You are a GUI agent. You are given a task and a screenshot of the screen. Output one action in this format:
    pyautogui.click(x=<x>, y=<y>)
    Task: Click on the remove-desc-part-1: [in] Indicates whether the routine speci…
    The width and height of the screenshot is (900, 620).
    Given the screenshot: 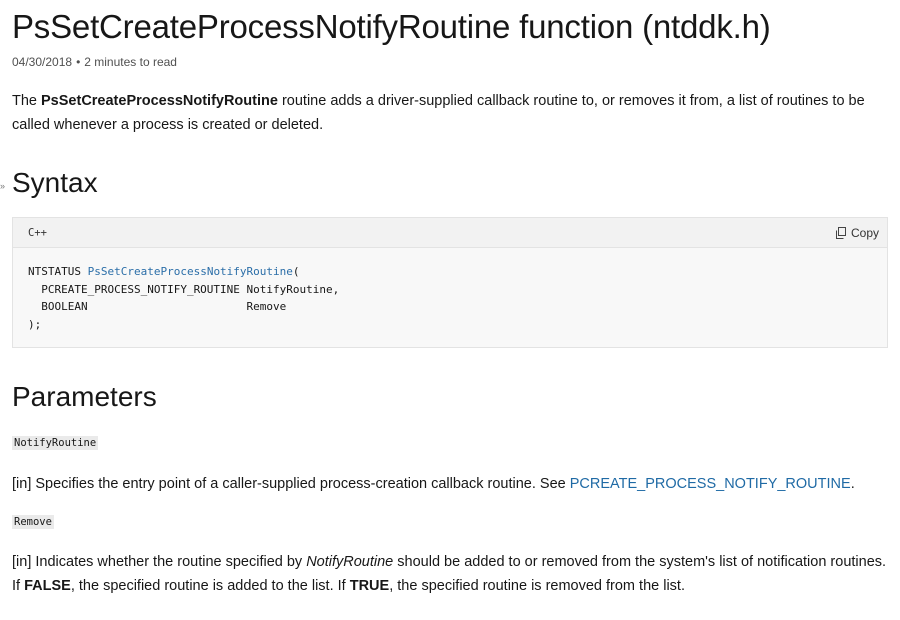 What is the action you would take?
    pyautogui.click(x=159, y=562)
    